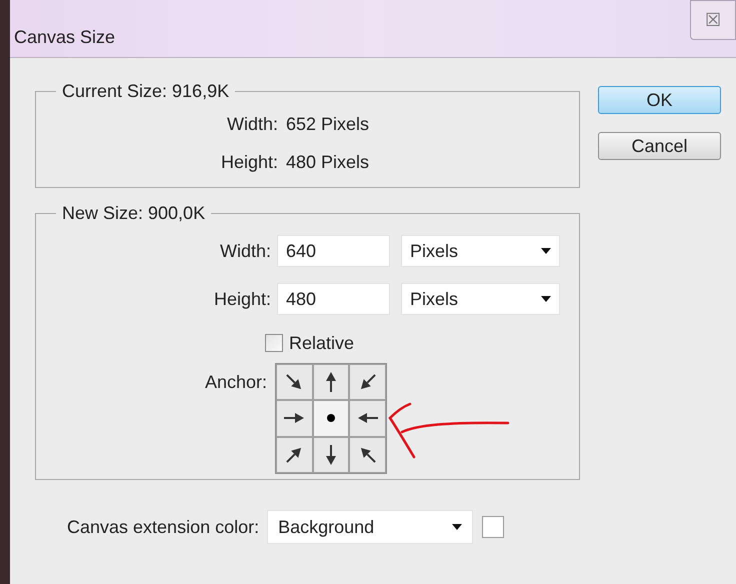  What do you see at coordinates (333, 251) in the screenshot?
I see `dimension-input: 640` at bounding box center [333, 251].